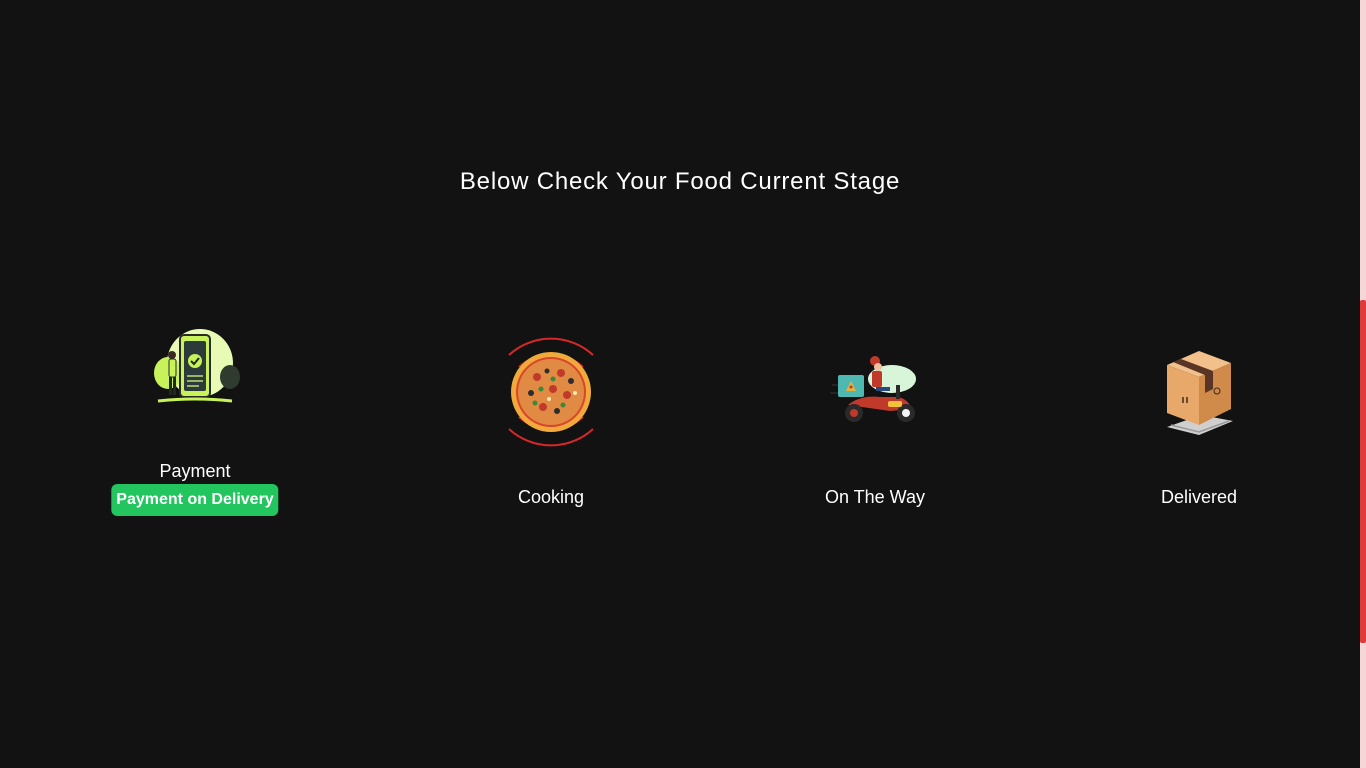 This screenshot has height=768, width=1366. Describe the element at coordinates (195, 500) in the screenshot. I see `payment-status-badge: Payment on Delivery` at that location.